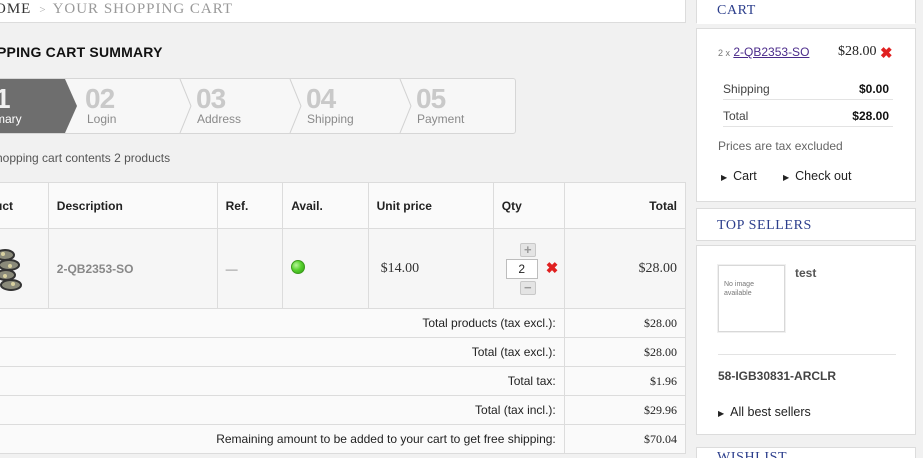  Describe the element at coordinates (528, 205) in the screenshot. I see `col-qty-header: Qty` at that location.